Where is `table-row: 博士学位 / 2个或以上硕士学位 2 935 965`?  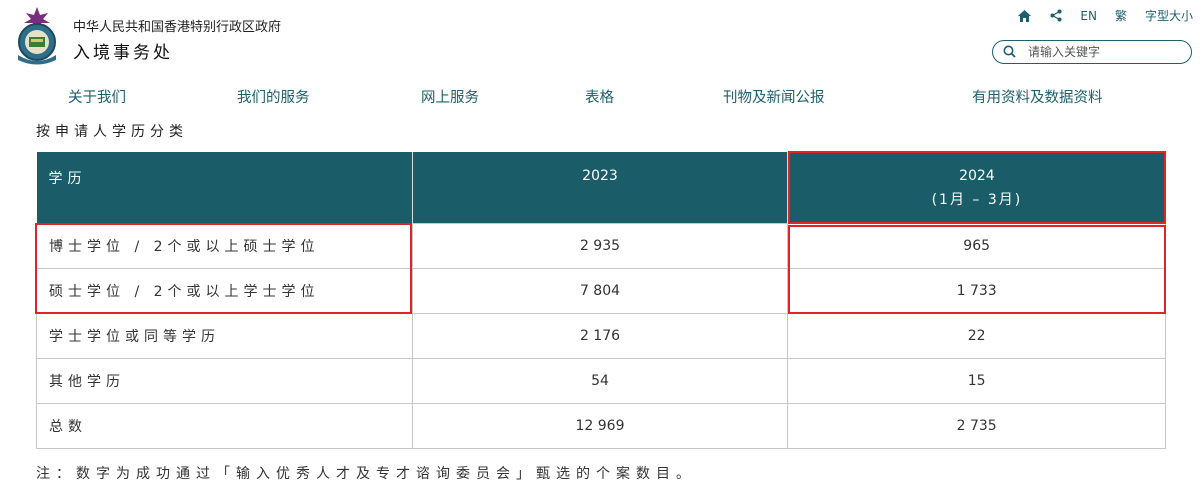
table-row: 博士学位 / 2个或以上硕士学位 2 935 965 is located at coordinates (601, 245).